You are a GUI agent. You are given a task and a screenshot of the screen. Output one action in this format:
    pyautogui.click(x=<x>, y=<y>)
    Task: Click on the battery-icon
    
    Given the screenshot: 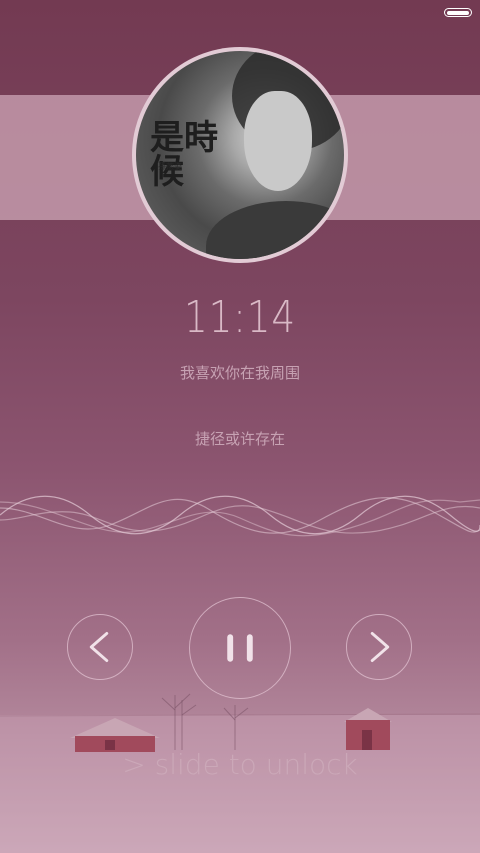 What is the action you would take?
    pyautogui.click(x=458, y=12)
    